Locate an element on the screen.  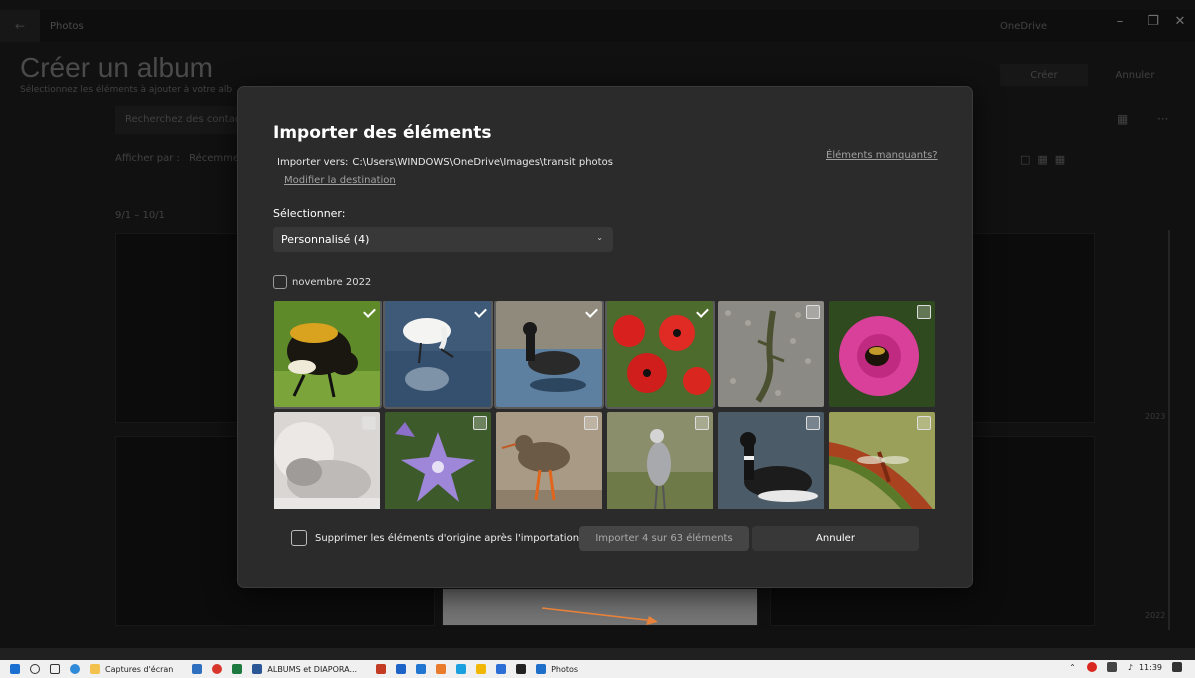
taskbar-item-photos: Photos is located at coordinates (564, 669).